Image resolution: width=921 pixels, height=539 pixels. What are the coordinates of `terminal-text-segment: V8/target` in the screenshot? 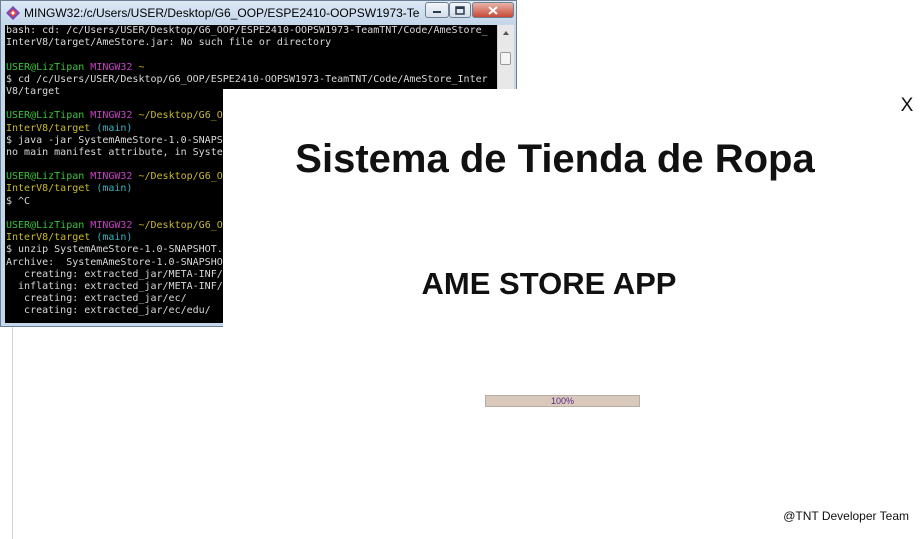 It's located at (33, 91).